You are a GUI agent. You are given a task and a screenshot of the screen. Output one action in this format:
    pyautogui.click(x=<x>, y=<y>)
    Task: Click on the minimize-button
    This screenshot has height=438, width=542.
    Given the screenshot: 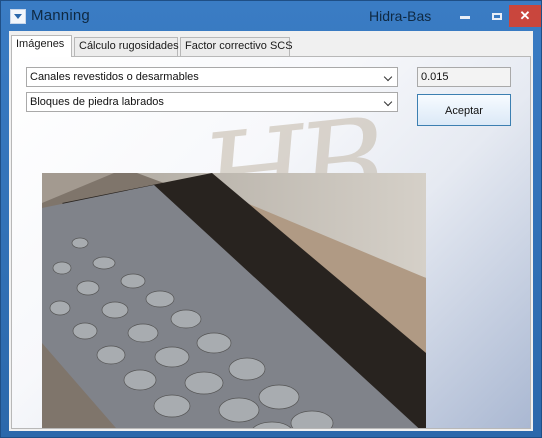 What is the action you would take?
    pyautogui.click(x=465, y=16)
    